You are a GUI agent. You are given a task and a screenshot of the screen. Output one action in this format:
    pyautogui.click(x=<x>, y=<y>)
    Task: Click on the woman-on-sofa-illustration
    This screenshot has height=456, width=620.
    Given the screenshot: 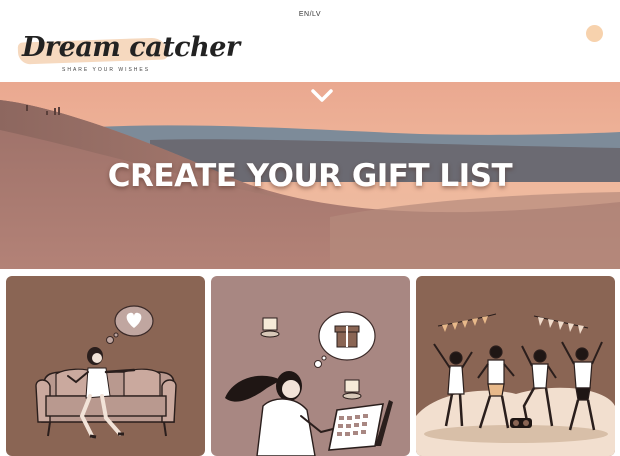 What is the action you would take?
    pyautogui.click(x=106, y=372)
    